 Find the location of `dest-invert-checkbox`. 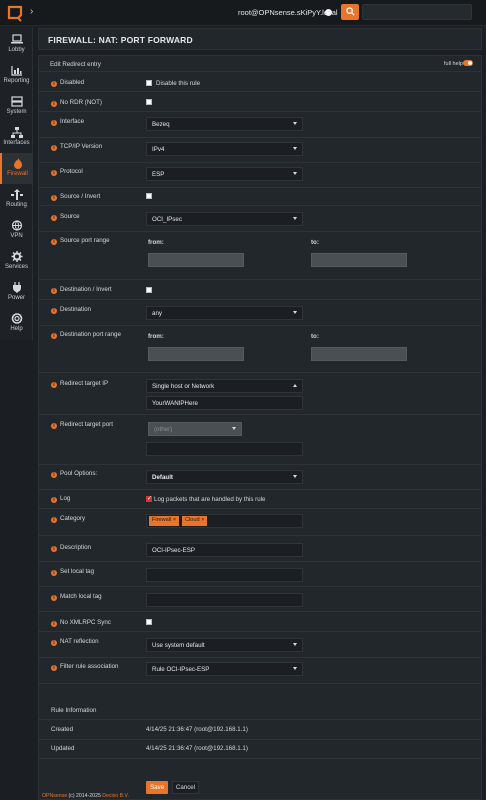

dest-invert-checkbox is located at coordinates (149, 290).